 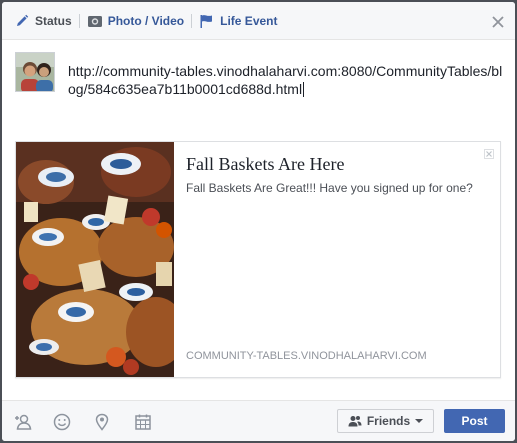 I want to click on link-preview-domain: COMMUNITY-TABLES.VINODHALAHARVI.COM, so click(x=306, y=356).